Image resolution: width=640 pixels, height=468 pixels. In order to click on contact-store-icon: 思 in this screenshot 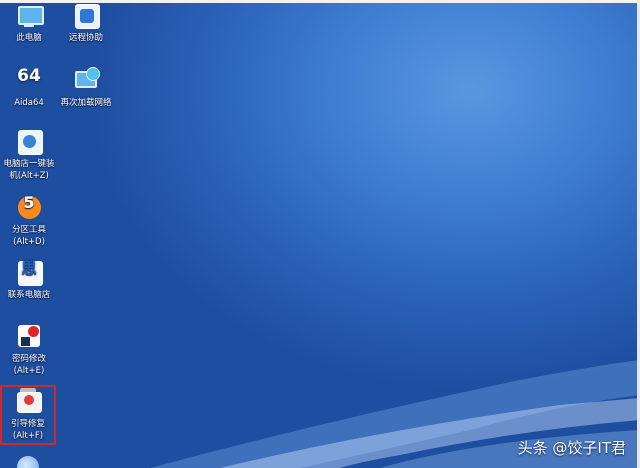, I will do `click(29, 273)`.